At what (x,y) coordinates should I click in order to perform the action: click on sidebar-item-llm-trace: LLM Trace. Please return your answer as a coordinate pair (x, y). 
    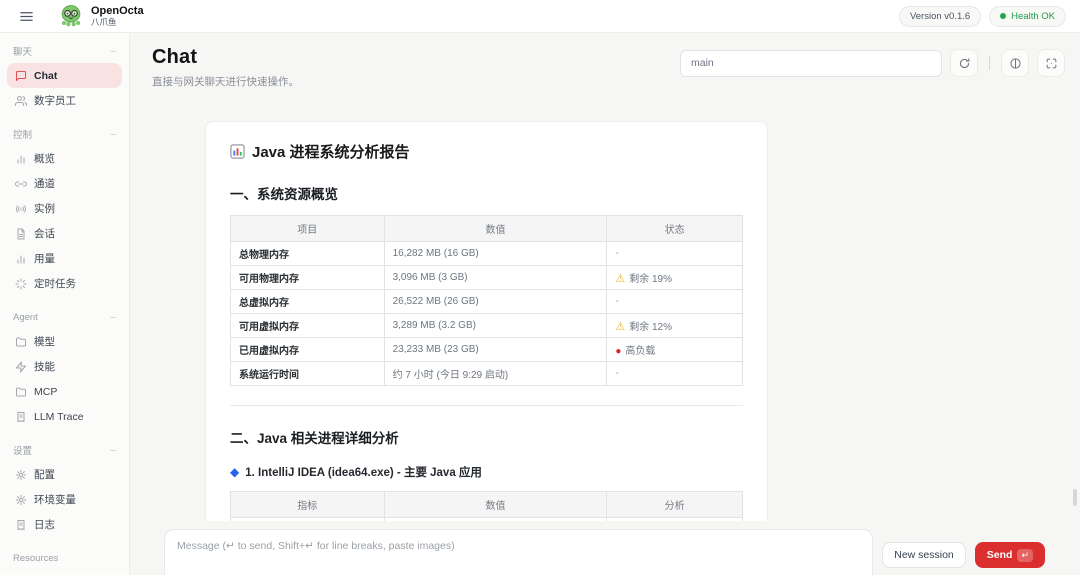
    Looking at the image, I should click on (64, 416).